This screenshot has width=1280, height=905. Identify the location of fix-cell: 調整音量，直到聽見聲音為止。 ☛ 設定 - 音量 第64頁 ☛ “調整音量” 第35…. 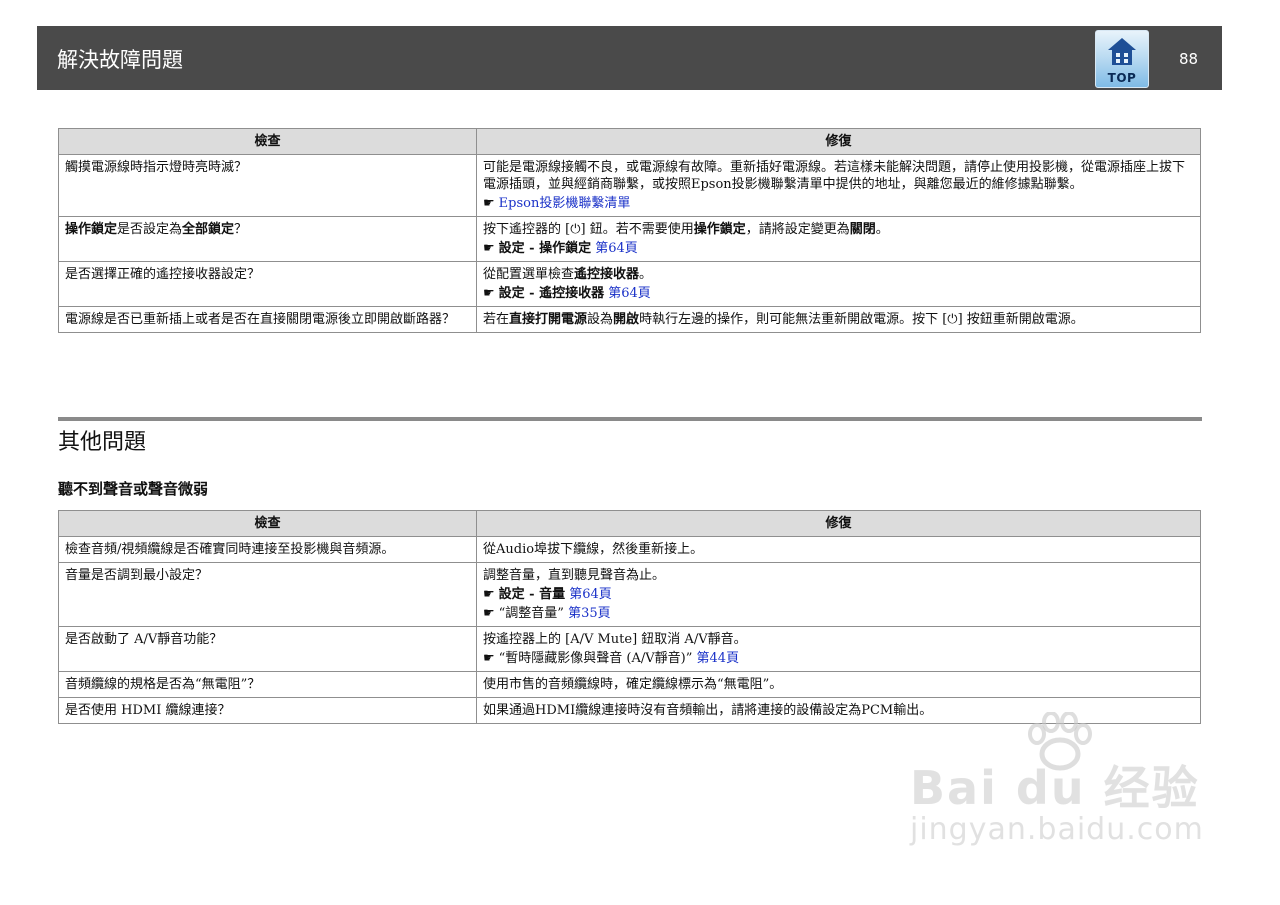
(838, 594).